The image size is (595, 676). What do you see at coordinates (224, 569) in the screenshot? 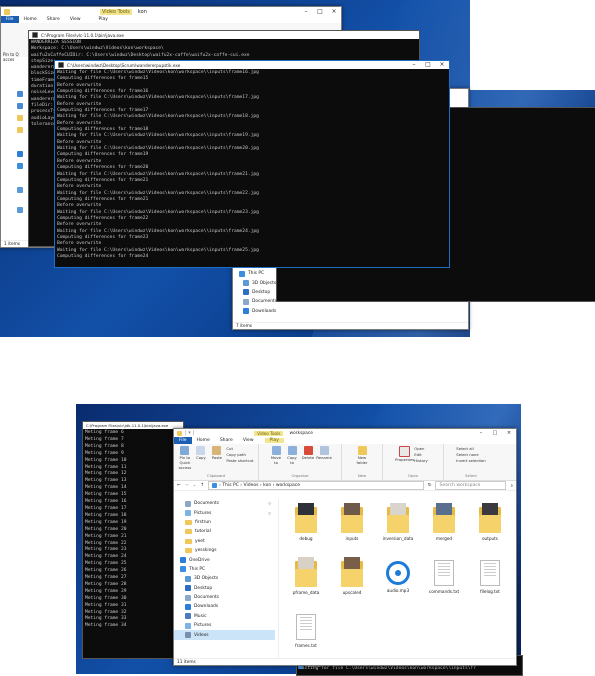
I see `nav-item-this-pc: This PC` at bounding box center [224, 569].